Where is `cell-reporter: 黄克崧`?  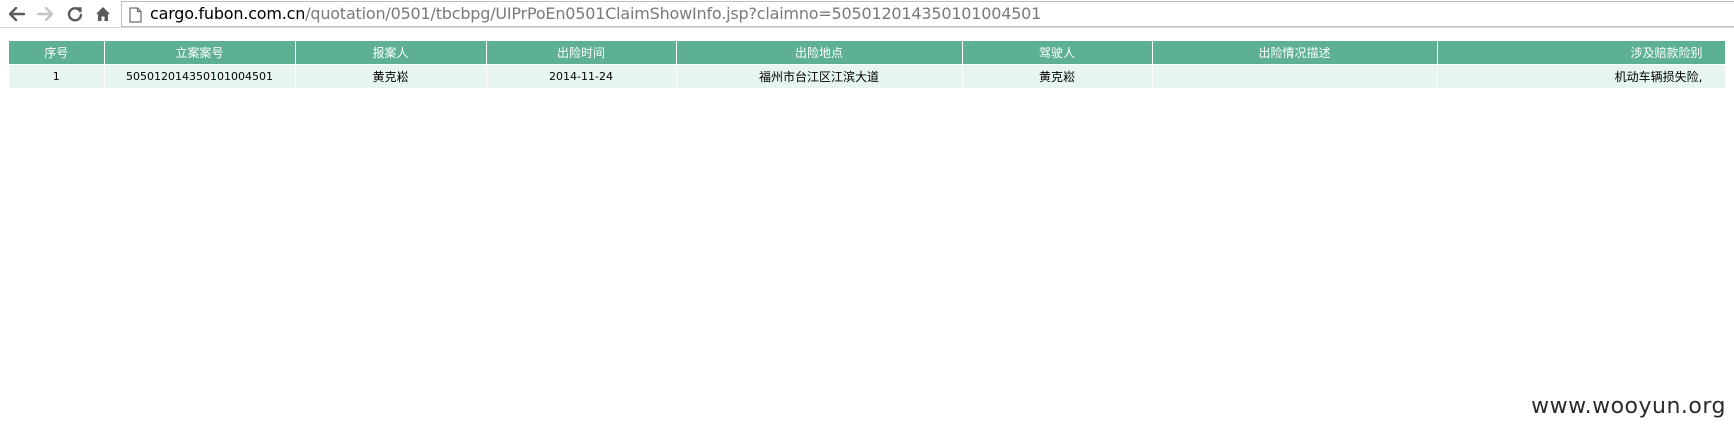
cell-reporter: 黄克崧 is located at coordinates (391, 76).